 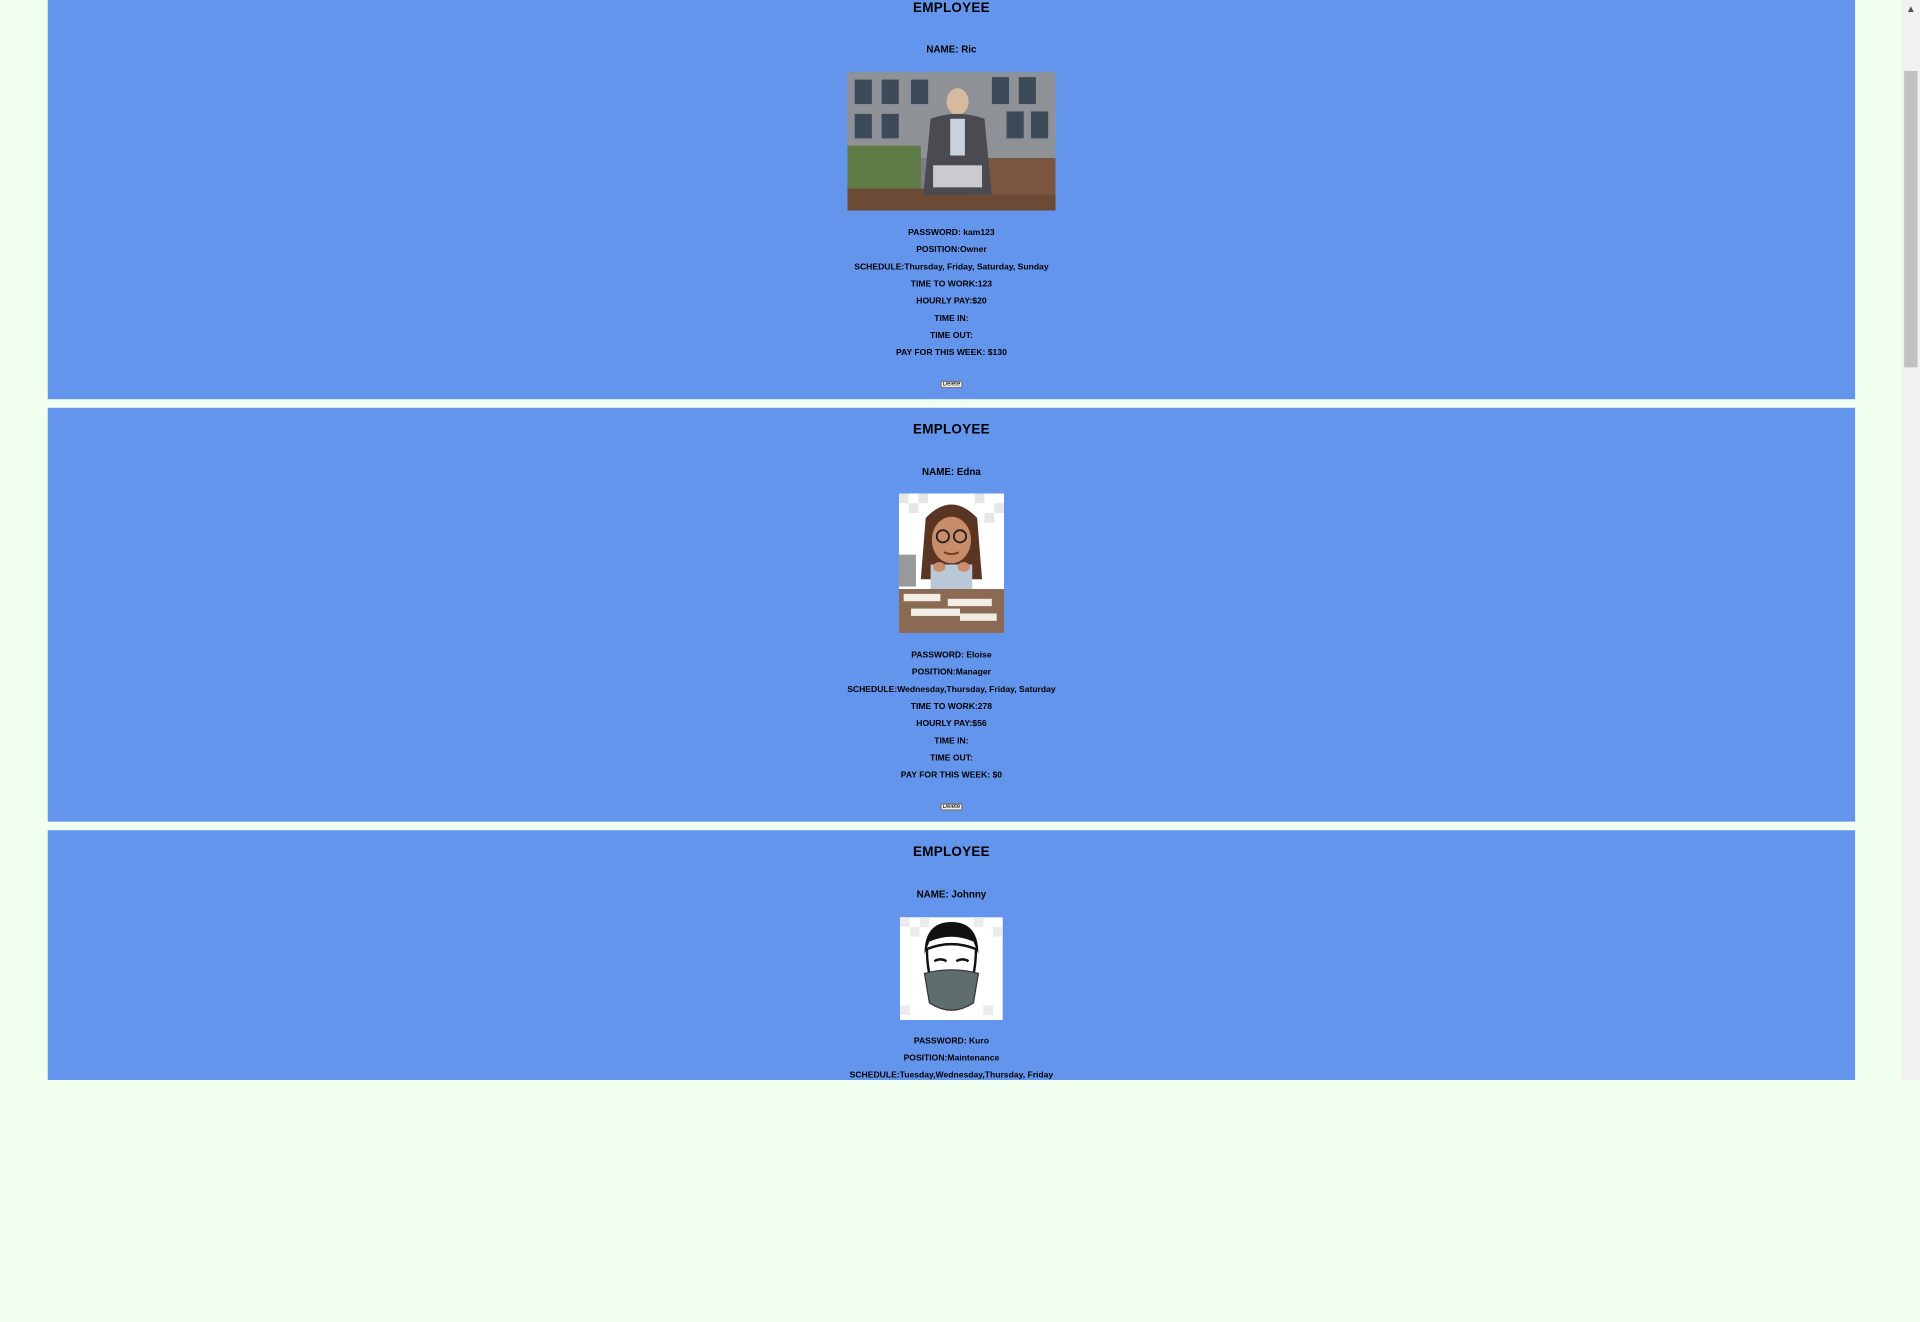 I want to click on photo-cartoon-woman, so click(x=951, y=563).